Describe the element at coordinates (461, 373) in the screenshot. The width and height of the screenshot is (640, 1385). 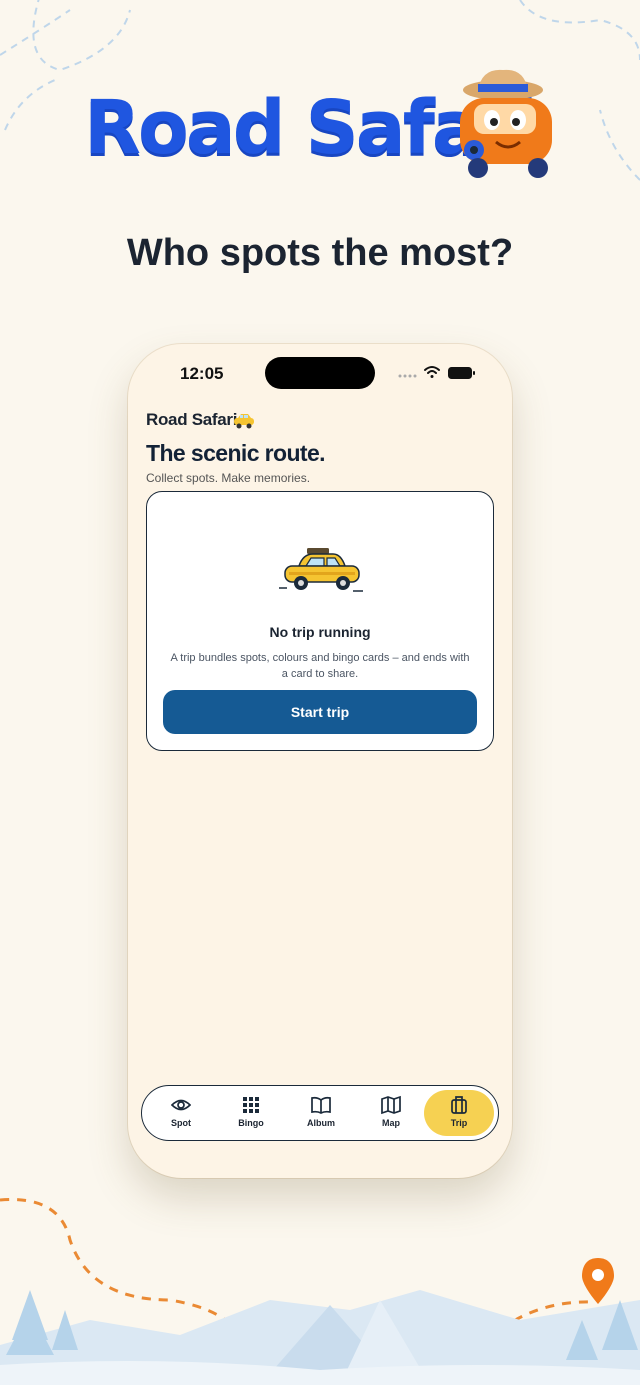
I see `battery-icon` at that location.